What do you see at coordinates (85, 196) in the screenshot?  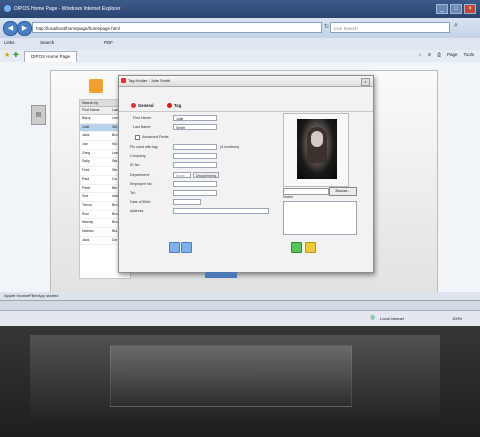 I see `user-first-name: Sue` at bounding box center [85, 196].